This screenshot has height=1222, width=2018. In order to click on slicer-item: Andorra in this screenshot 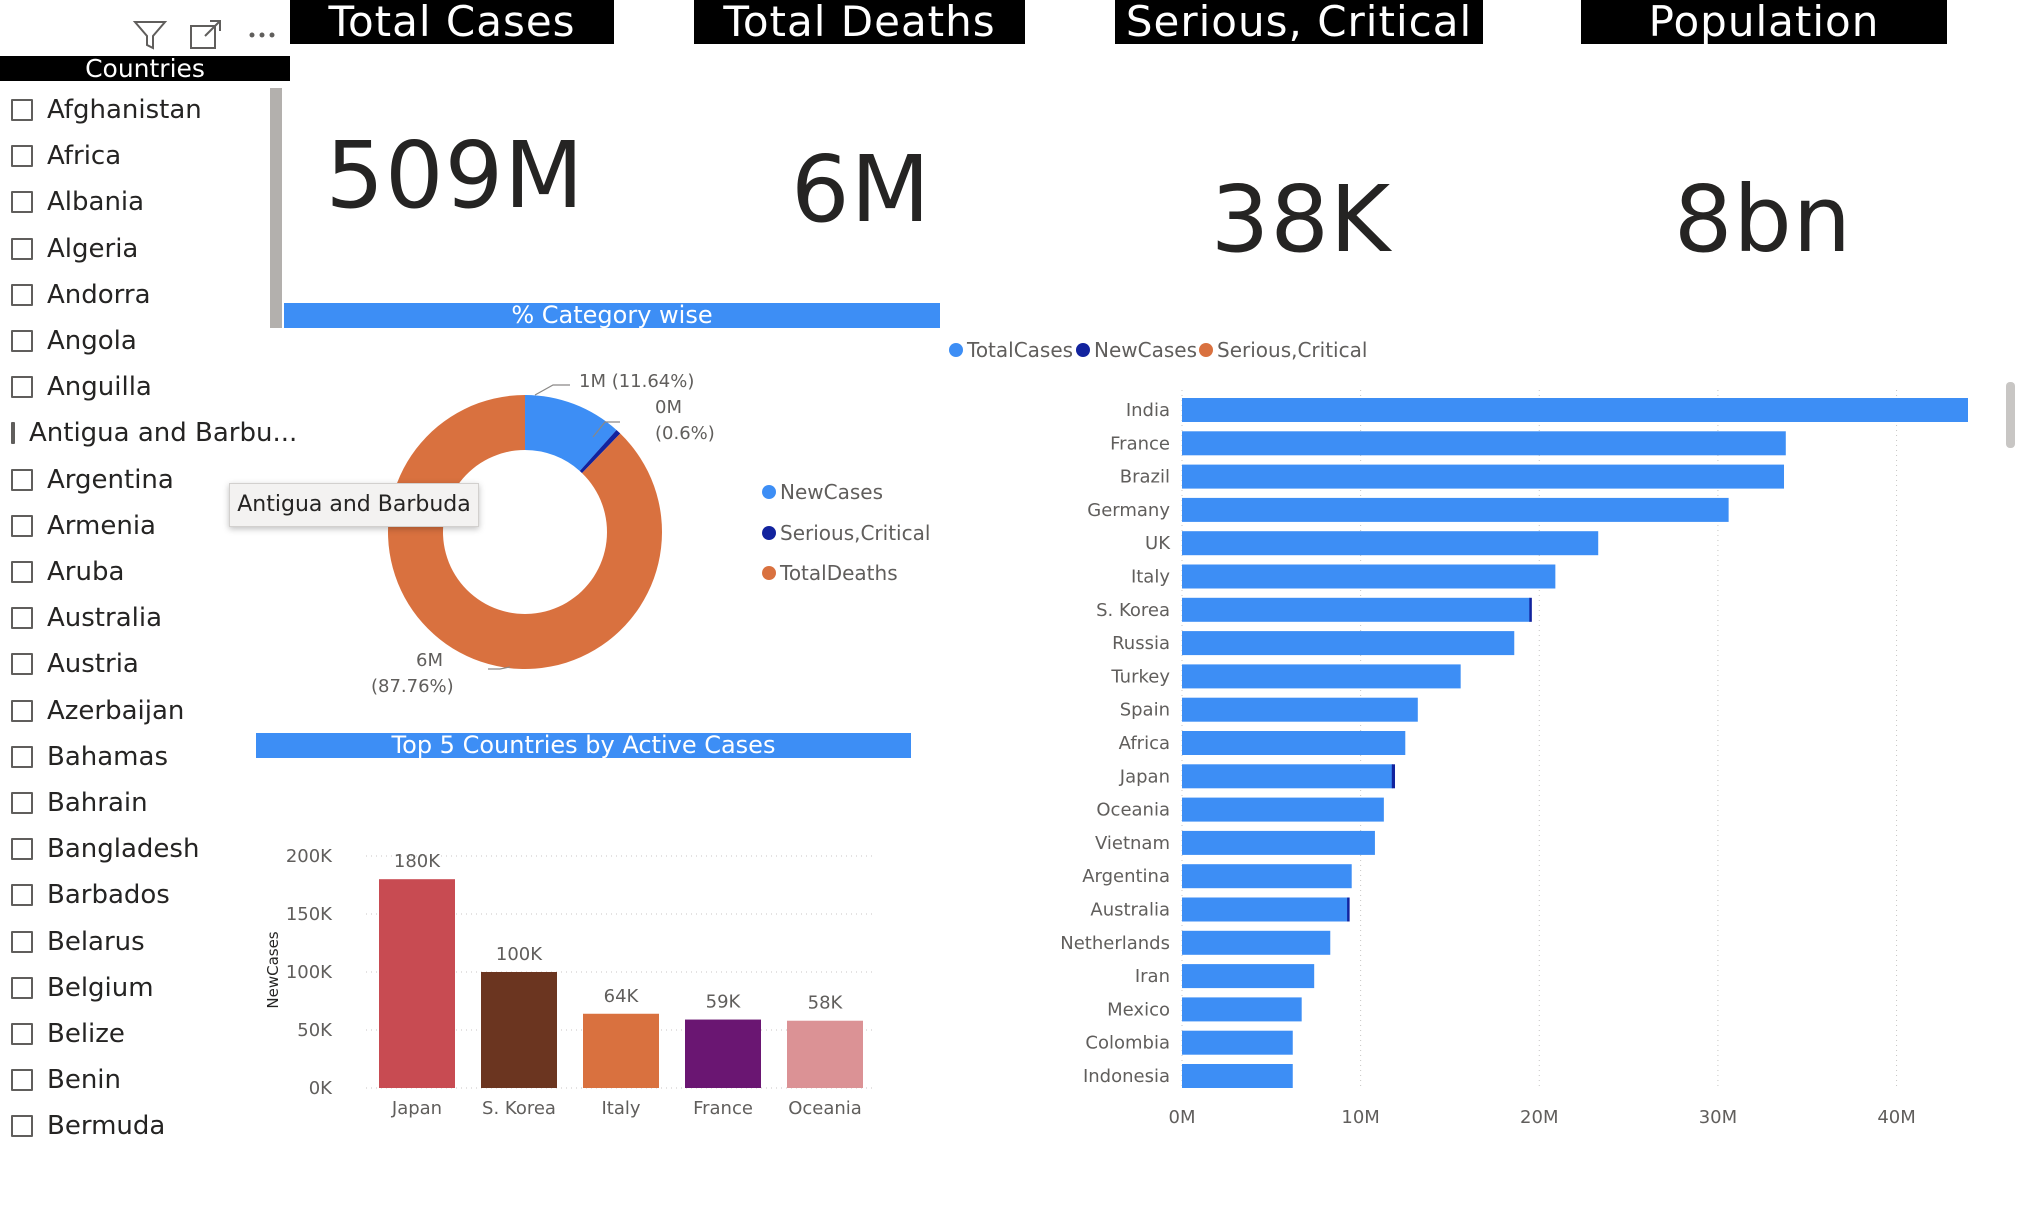, I will do `click(140, 295)`.